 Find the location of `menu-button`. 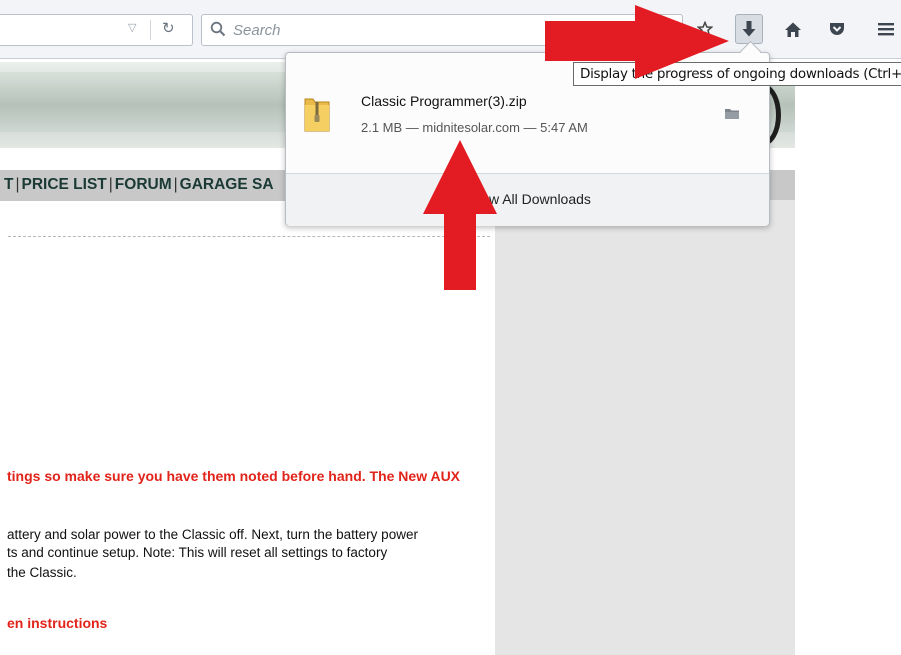

menu-button is located at coordinates (886, 29).